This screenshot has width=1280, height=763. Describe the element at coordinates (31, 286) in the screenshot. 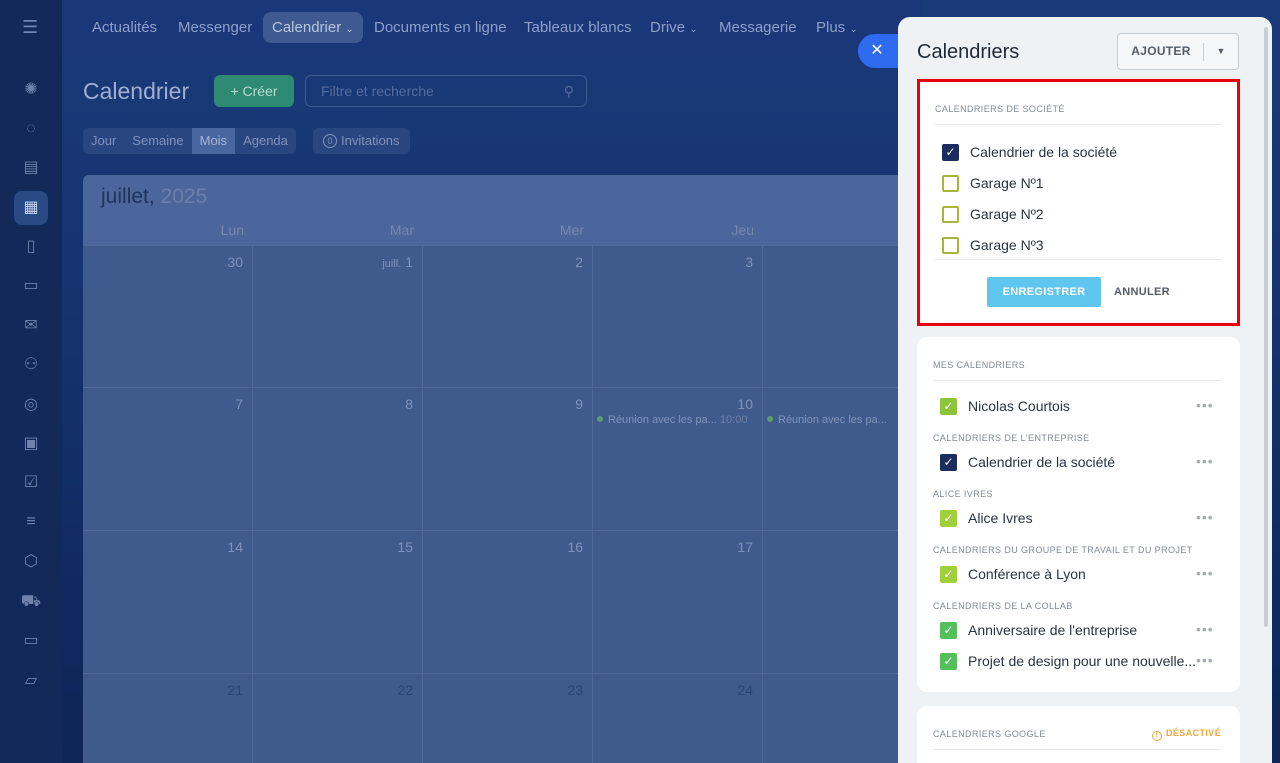

I see `drive-icon: ▭` at that location.